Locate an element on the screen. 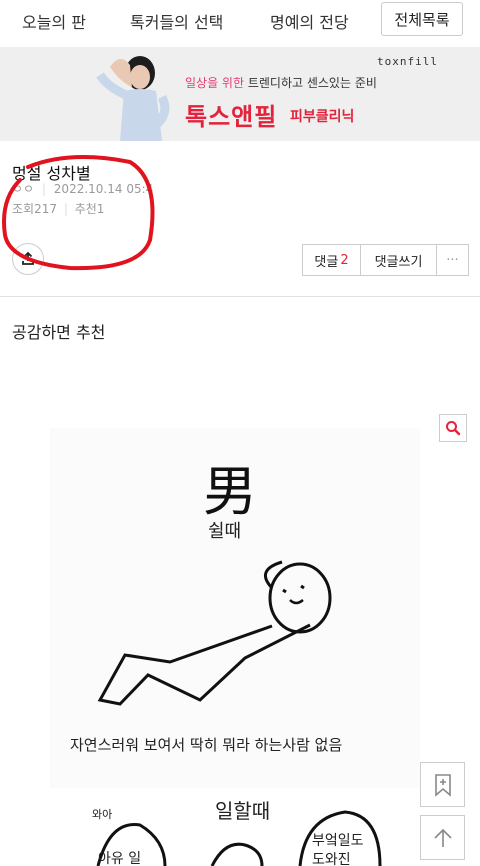 The width and height of the screenshot is (480, 866). comment-count: 2 is located at coordinates (344, 260).